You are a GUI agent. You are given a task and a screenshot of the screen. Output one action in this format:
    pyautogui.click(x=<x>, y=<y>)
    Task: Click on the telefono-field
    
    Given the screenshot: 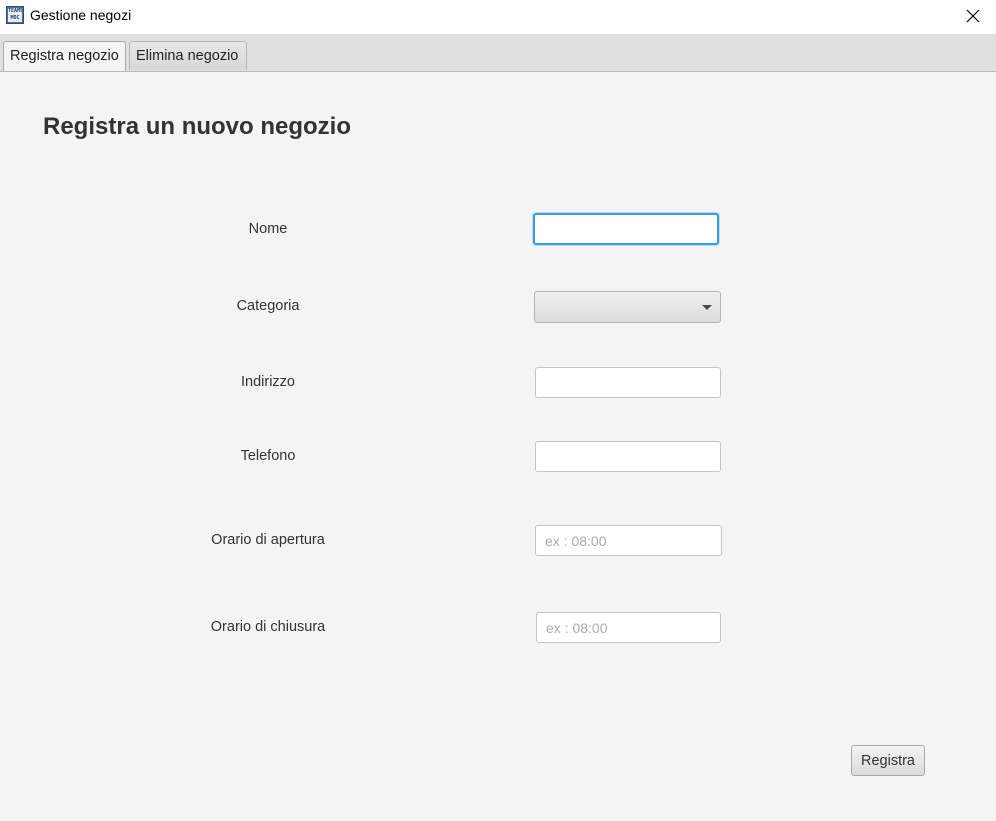 What is the action you would take?
    pyautogui.click(x=628, y=456)
    